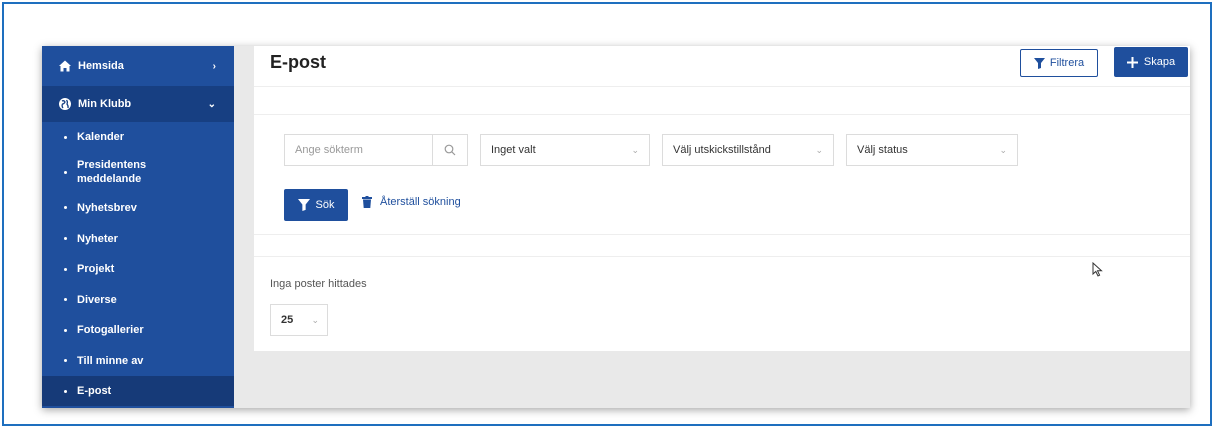  I want to click on filter-button: Filtrera, so click(1059, 63).